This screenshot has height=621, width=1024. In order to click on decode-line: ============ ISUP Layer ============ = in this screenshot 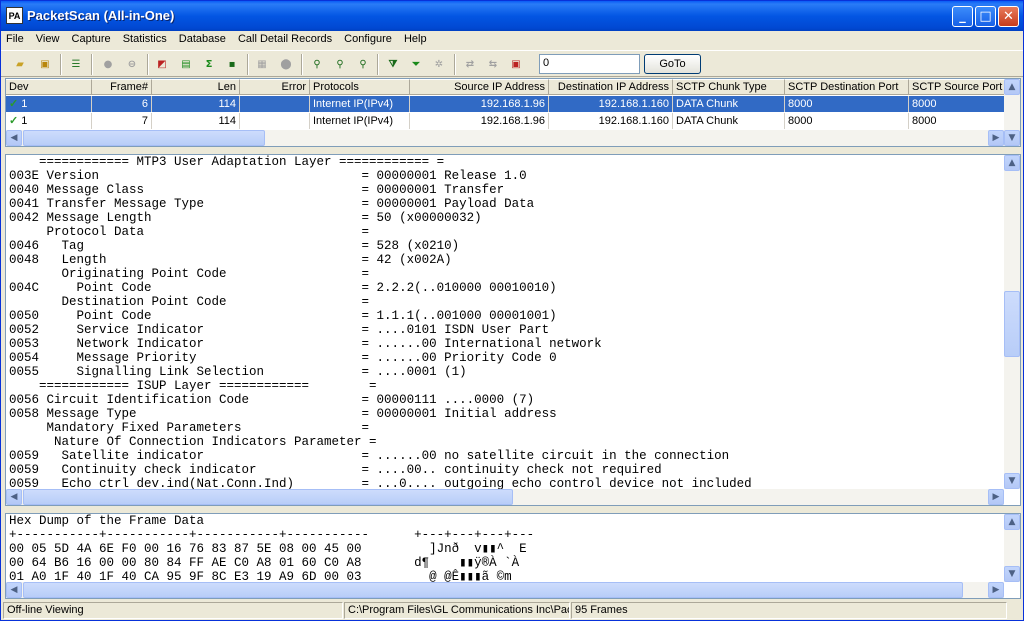, I will do `click(380, 386)`.